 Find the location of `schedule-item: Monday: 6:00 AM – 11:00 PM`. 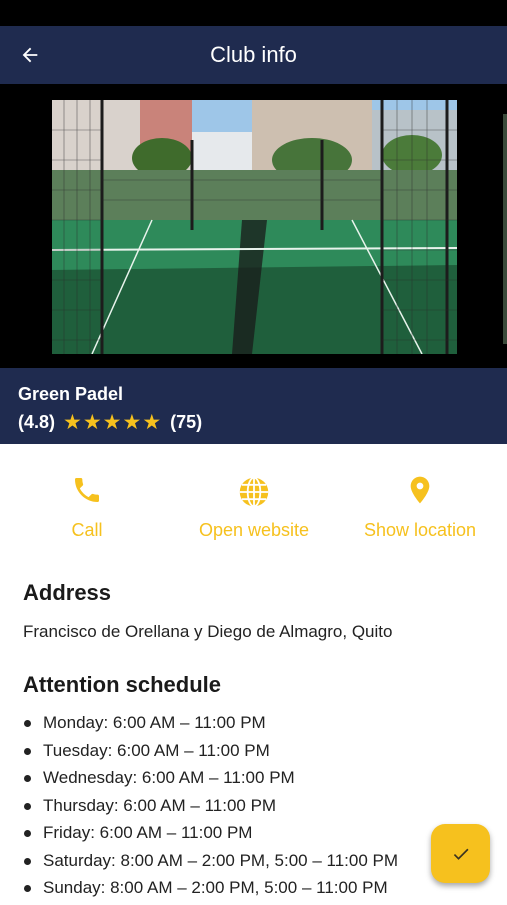

schedule-item: Monday: 6:00 AM – 11:00 PM is located at coordinates (258, 726).